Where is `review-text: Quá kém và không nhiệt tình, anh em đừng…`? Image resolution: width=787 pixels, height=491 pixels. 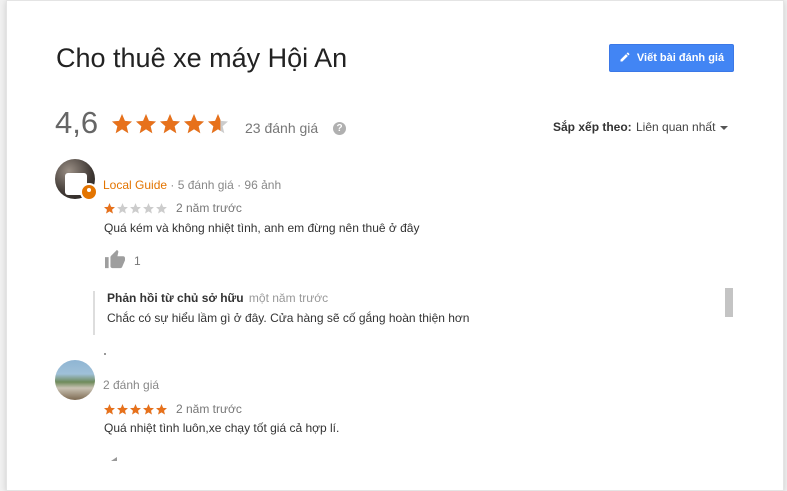
review-text: Quá kém và không nhiệt tình, anh em đừng… is located at coordinates (262, 228).